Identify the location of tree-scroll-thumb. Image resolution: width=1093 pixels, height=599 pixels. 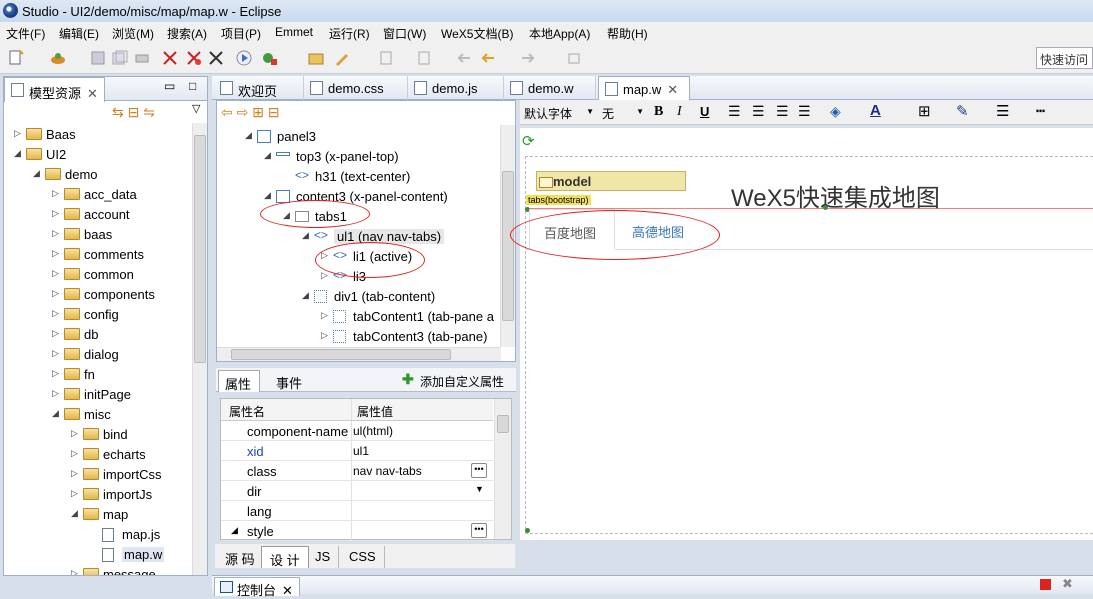
(200, 249).